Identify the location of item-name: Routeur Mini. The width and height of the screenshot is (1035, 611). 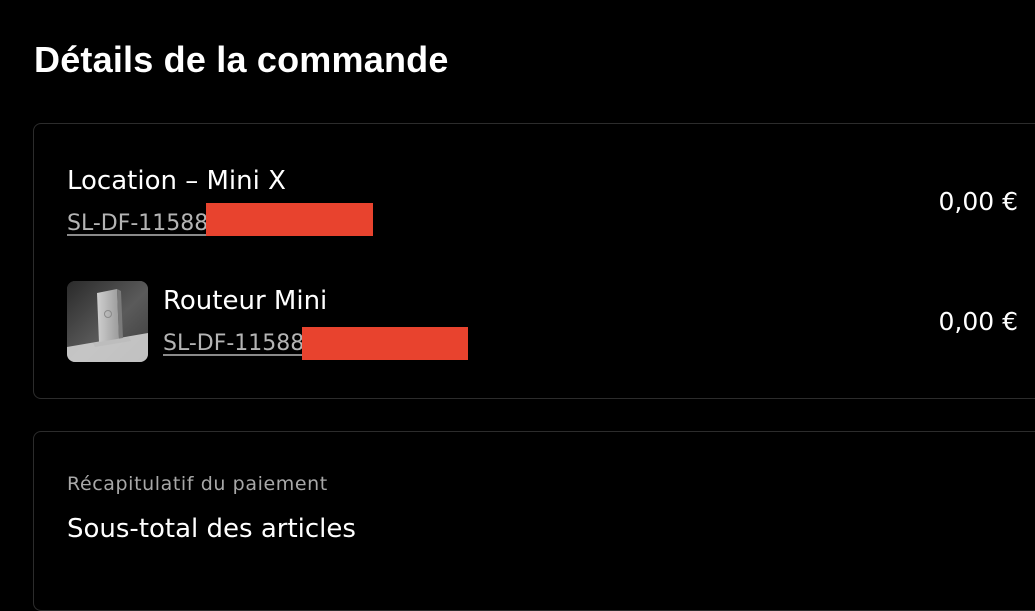
(245, 301).